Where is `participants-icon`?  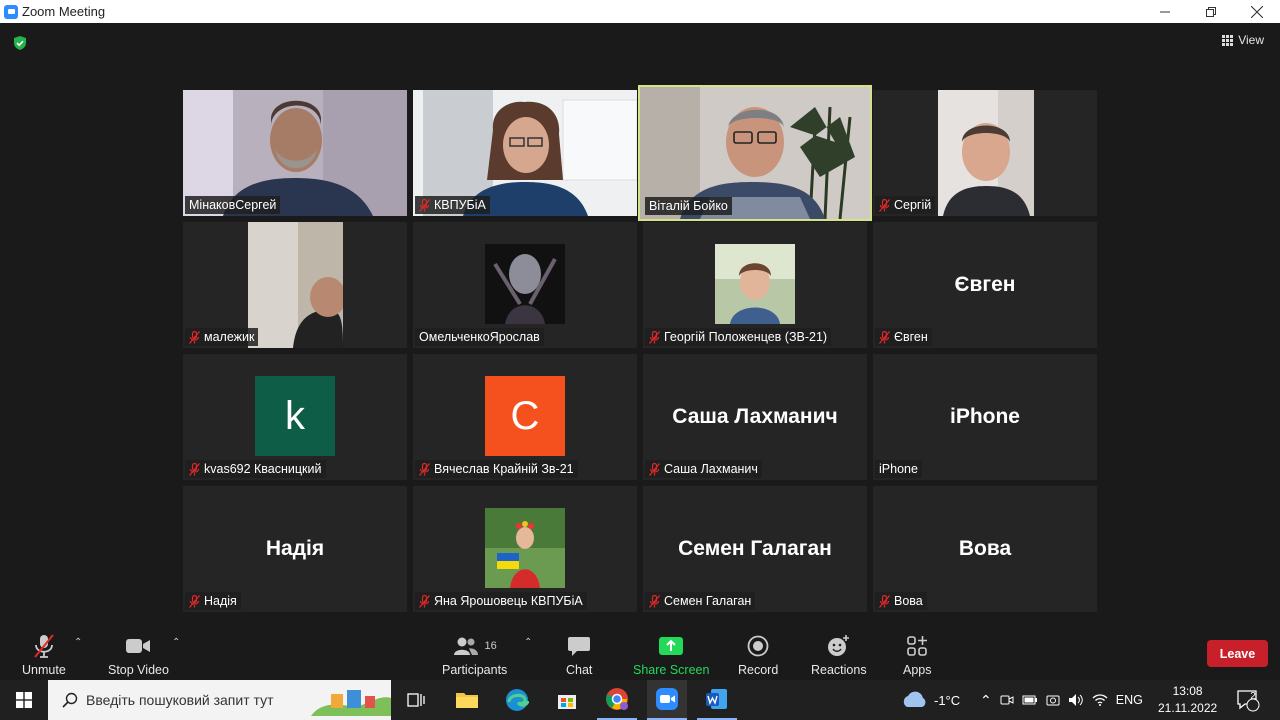
participants-icon is located at coordinates (465, 646).